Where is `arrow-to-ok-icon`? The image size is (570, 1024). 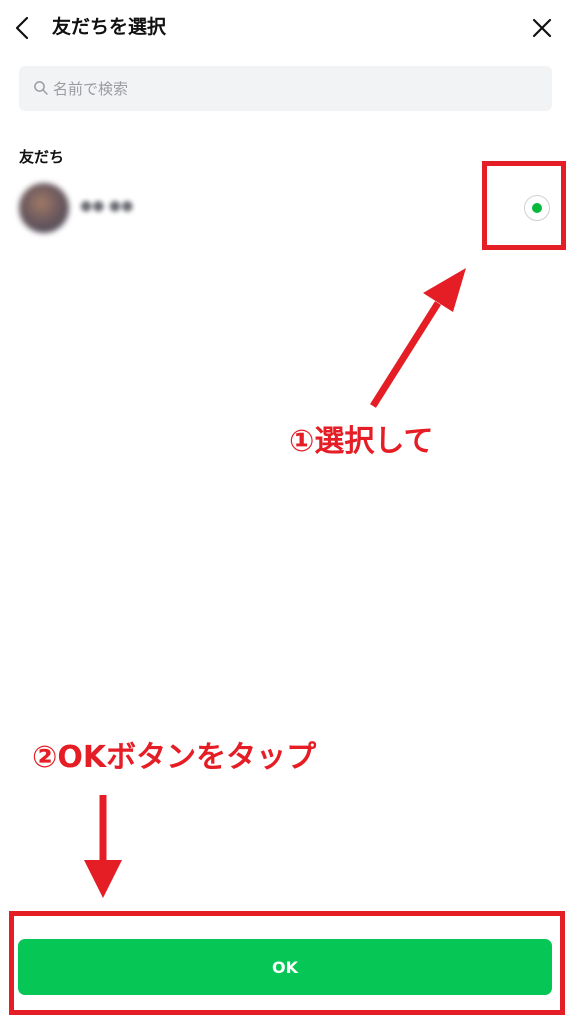
arrow-to-ok-icon is located at coordinates (103, 846).